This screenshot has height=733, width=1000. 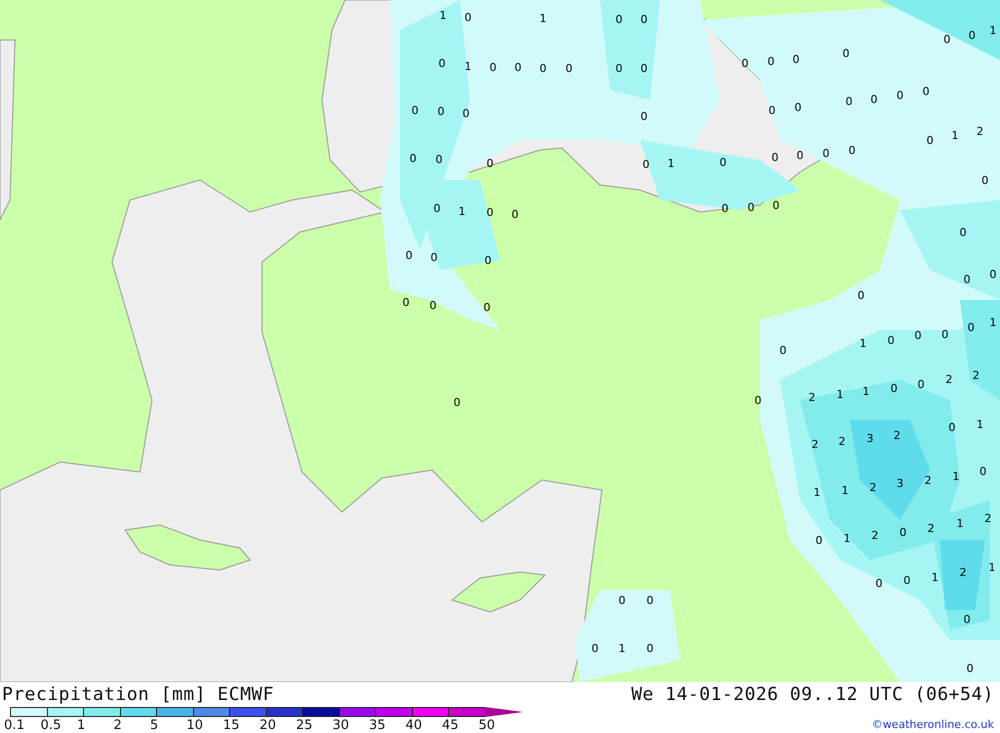 I want to click on scale-label: 20, so click(x=268, y=725).